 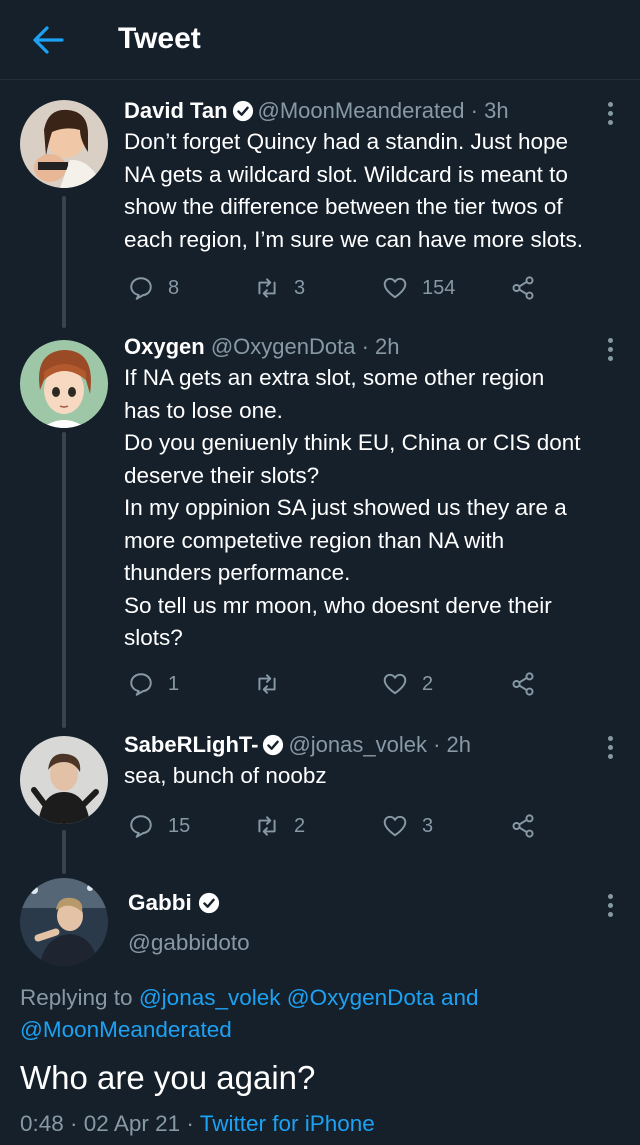 What do you see at coordinates (189, 943) in the screenshot?
I see `user-handle: @gabbidoto` at bounding box center [189, 943].